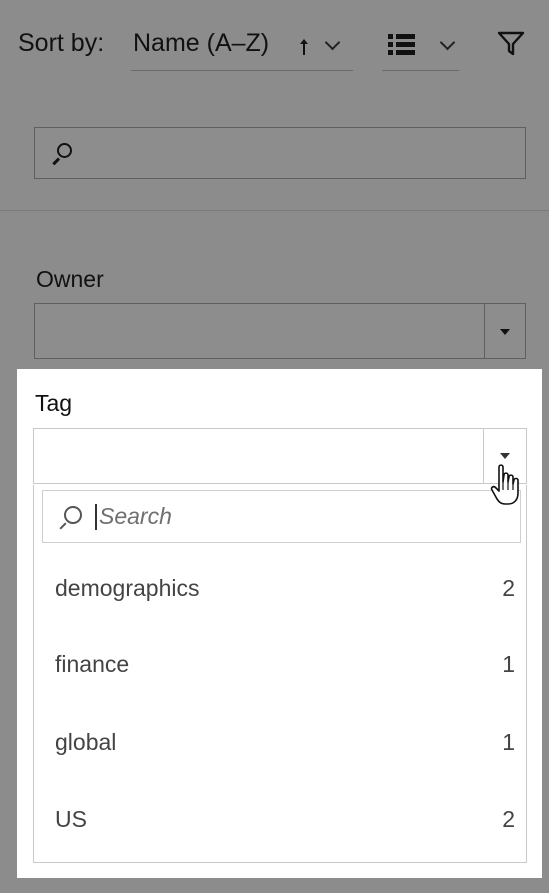 The height and width of the screenshot is (893, 549). What do you see at coordinates (86, 742) in the screenshot?
I see `tag-option-name: global` at bounding box center [86, 742].